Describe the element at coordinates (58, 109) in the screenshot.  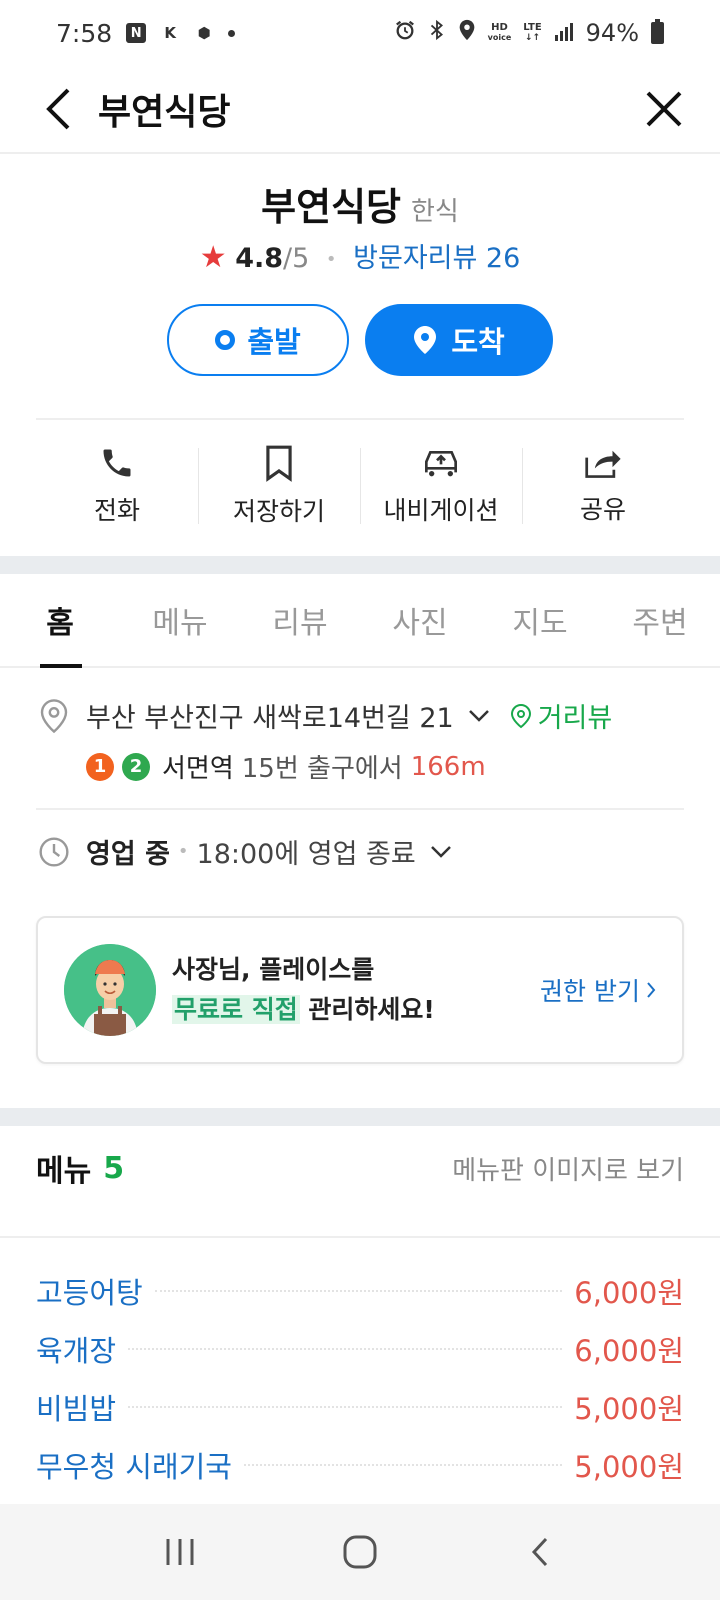
I see `back-button` at that location.